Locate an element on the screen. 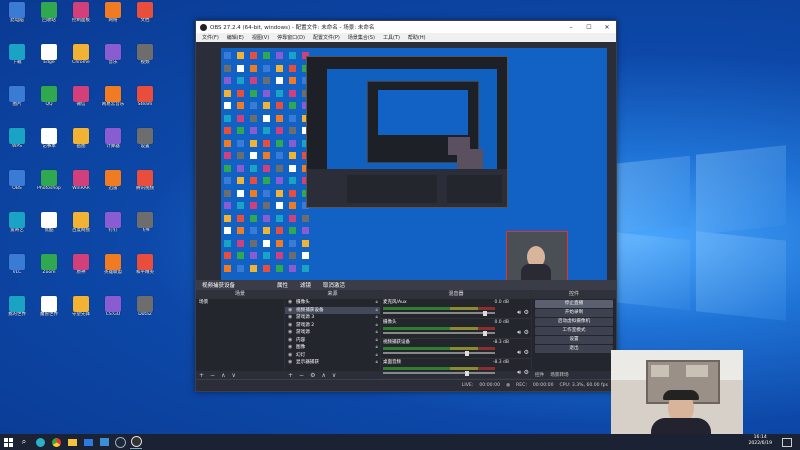  desktop-icon: 音乐 is located at coordinates (113, 60).